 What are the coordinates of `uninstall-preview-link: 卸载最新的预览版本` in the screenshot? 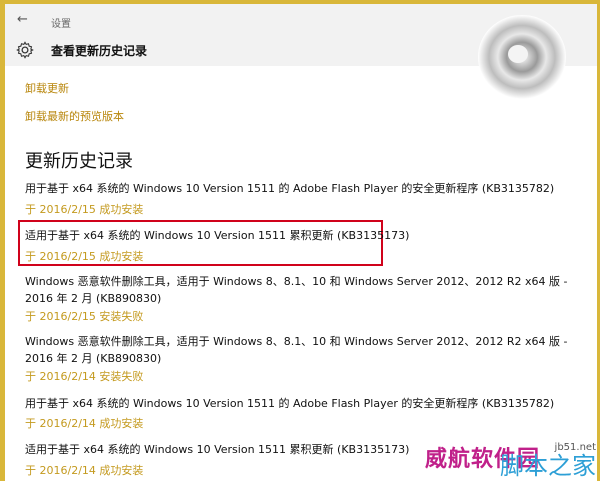 It's located at (74, 116).